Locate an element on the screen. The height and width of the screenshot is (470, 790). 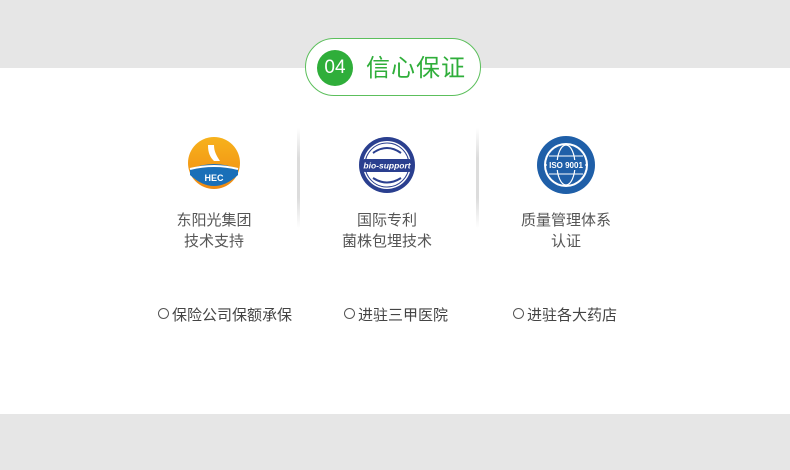
feature-hec: HEC 东阳光集团 技术支持 is located at coordinates (214, 193).